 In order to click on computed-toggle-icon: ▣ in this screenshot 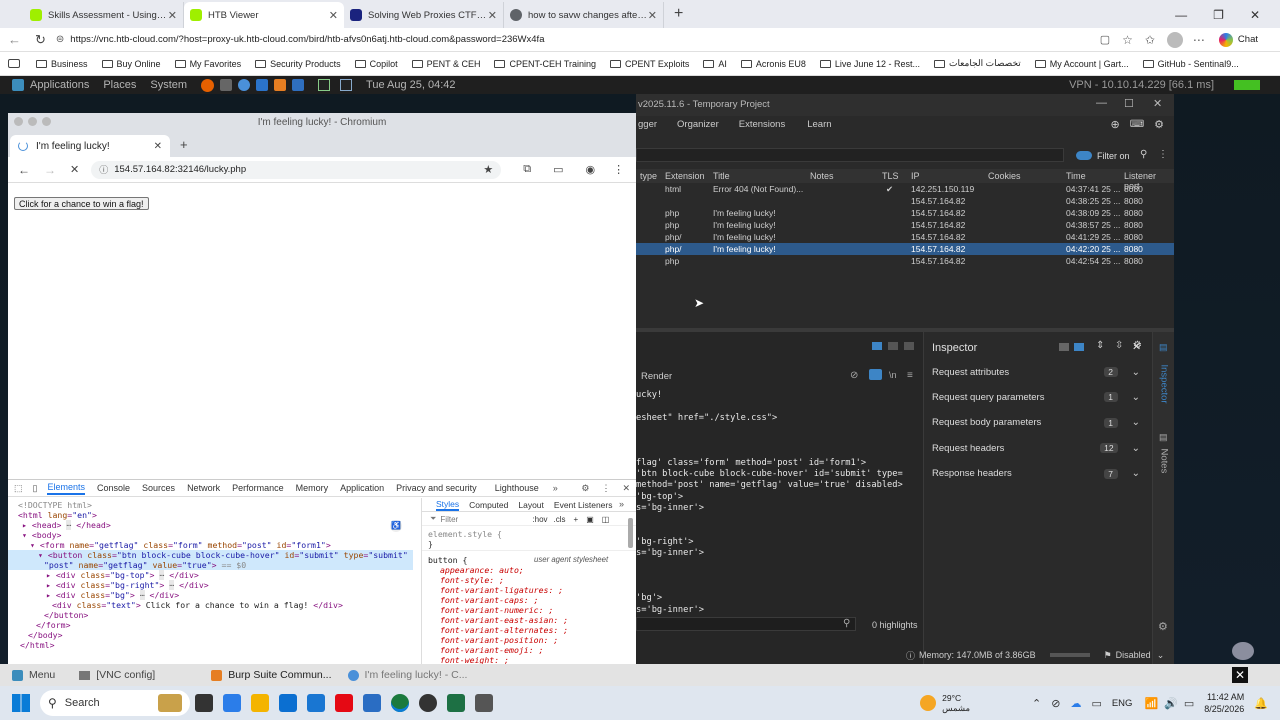, I will do `click(590, 519)`.